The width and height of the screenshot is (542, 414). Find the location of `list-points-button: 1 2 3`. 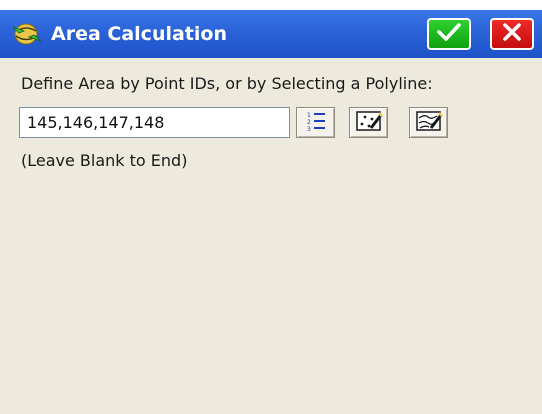

list-points-button: 1 2 3 is located at coordinates (315, 122).